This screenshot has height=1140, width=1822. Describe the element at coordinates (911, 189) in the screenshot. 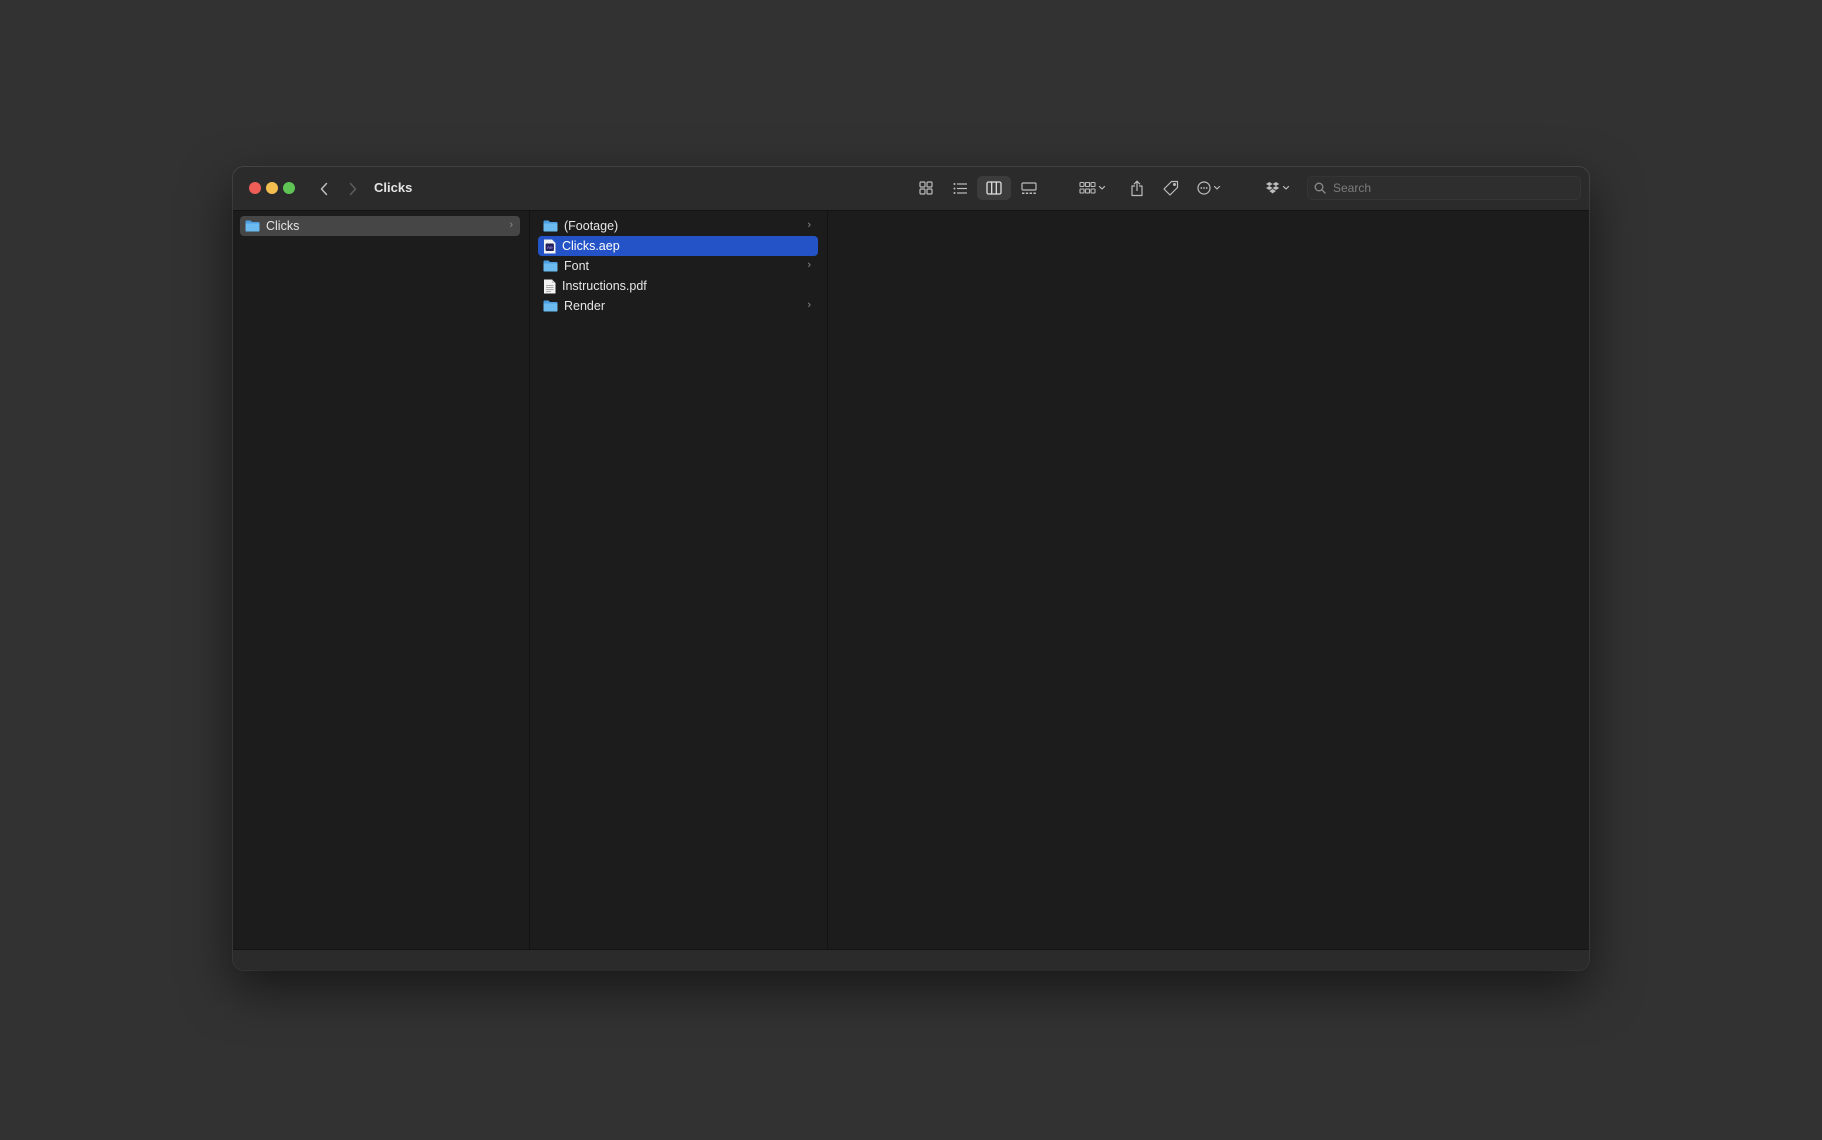

I see `toolbar: Clicks` at that location.